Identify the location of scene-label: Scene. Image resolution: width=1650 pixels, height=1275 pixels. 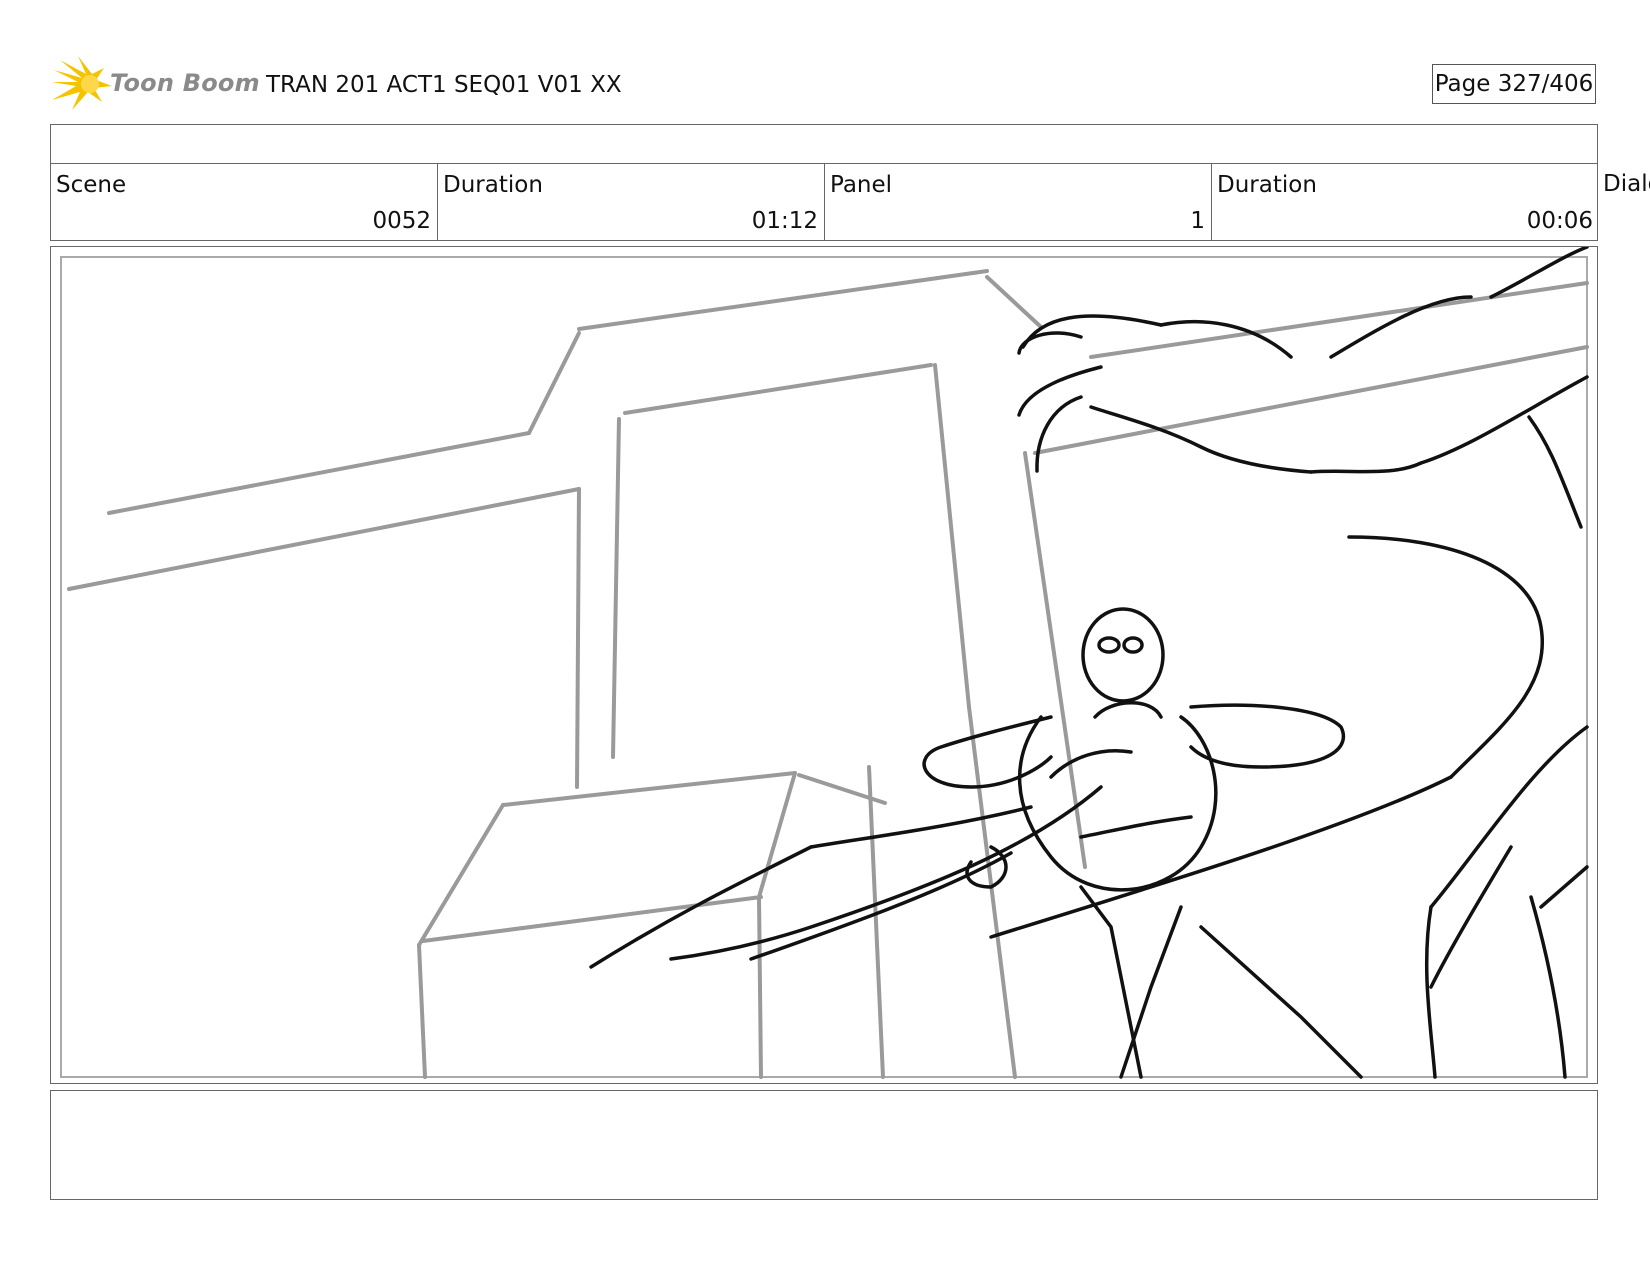
(91, 185).